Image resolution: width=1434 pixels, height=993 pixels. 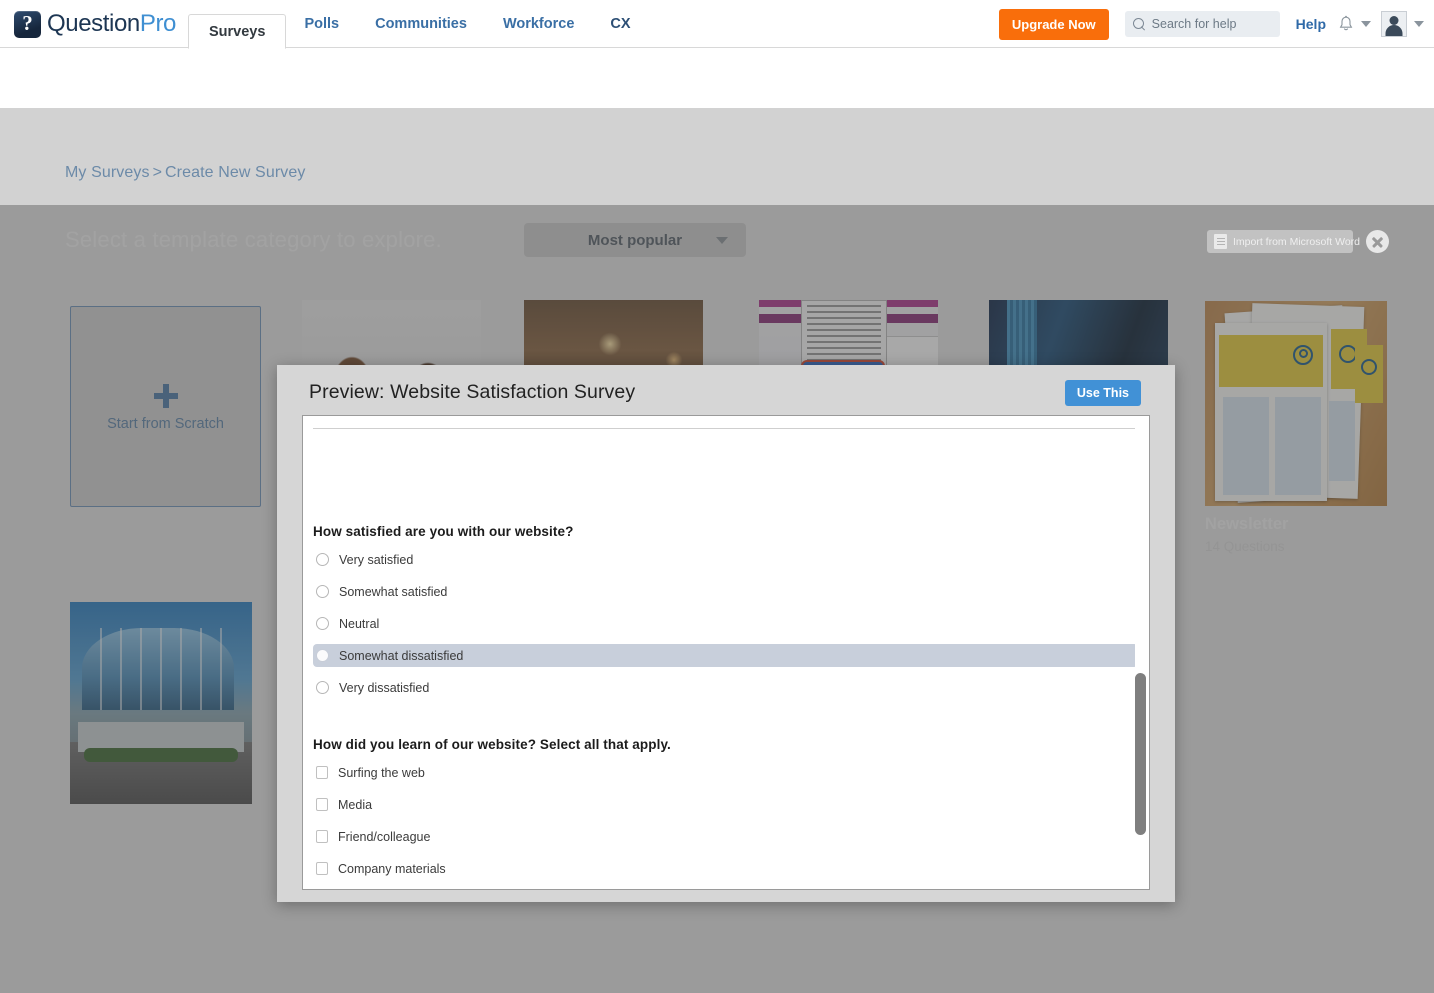 I want to click on nav-spacer-band, so click(x=717, y=78).